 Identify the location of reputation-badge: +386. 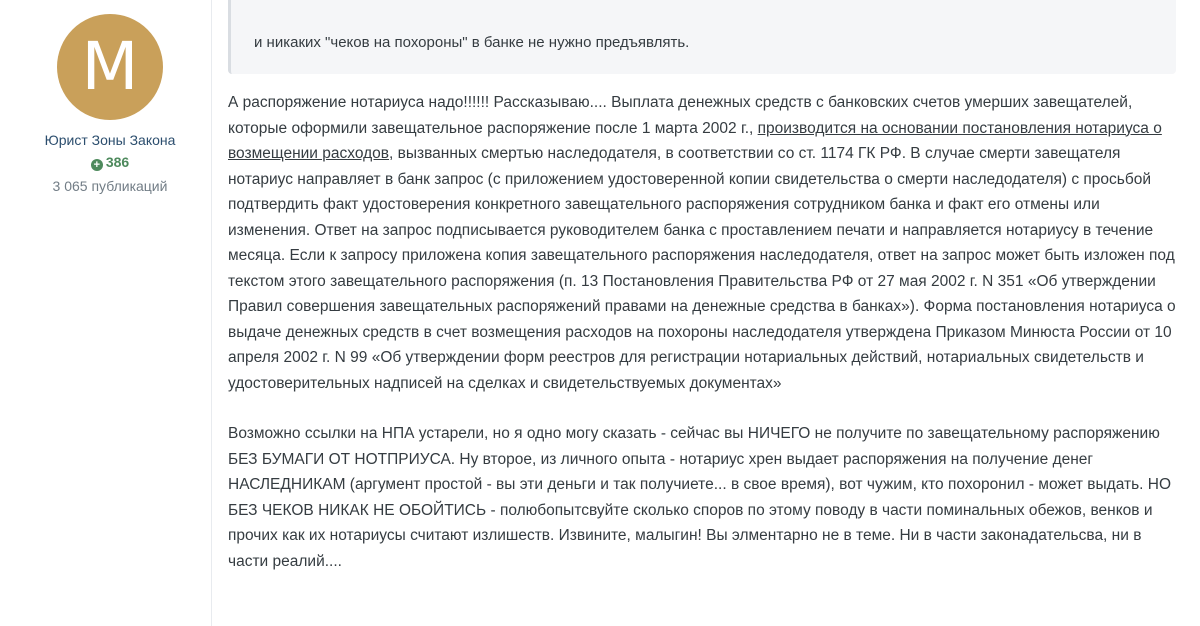
(110, 162).